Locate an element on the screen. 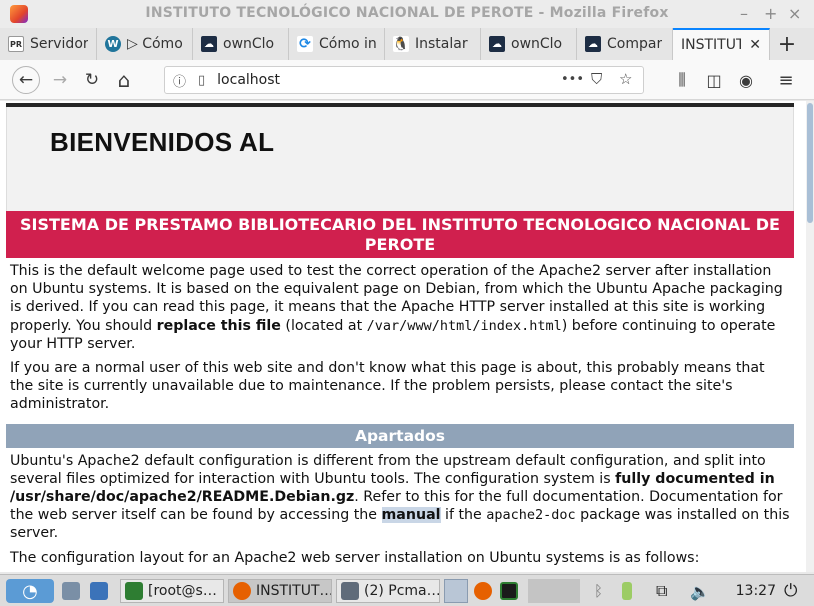 The width and height of the screenshot is (814, 606). tab-instituto-active: INSTITUT ✕ is located at coordinates (721, 44).